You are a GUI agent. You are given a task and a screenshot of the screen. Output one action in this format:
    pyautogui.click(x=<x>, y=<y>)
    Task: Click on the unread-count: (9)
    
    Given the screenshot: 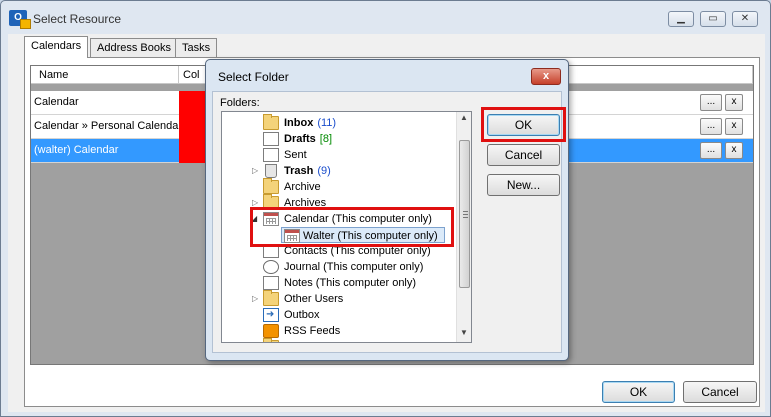 What is the action you would take?
    pyautogui.click(x=324, y=171)
    